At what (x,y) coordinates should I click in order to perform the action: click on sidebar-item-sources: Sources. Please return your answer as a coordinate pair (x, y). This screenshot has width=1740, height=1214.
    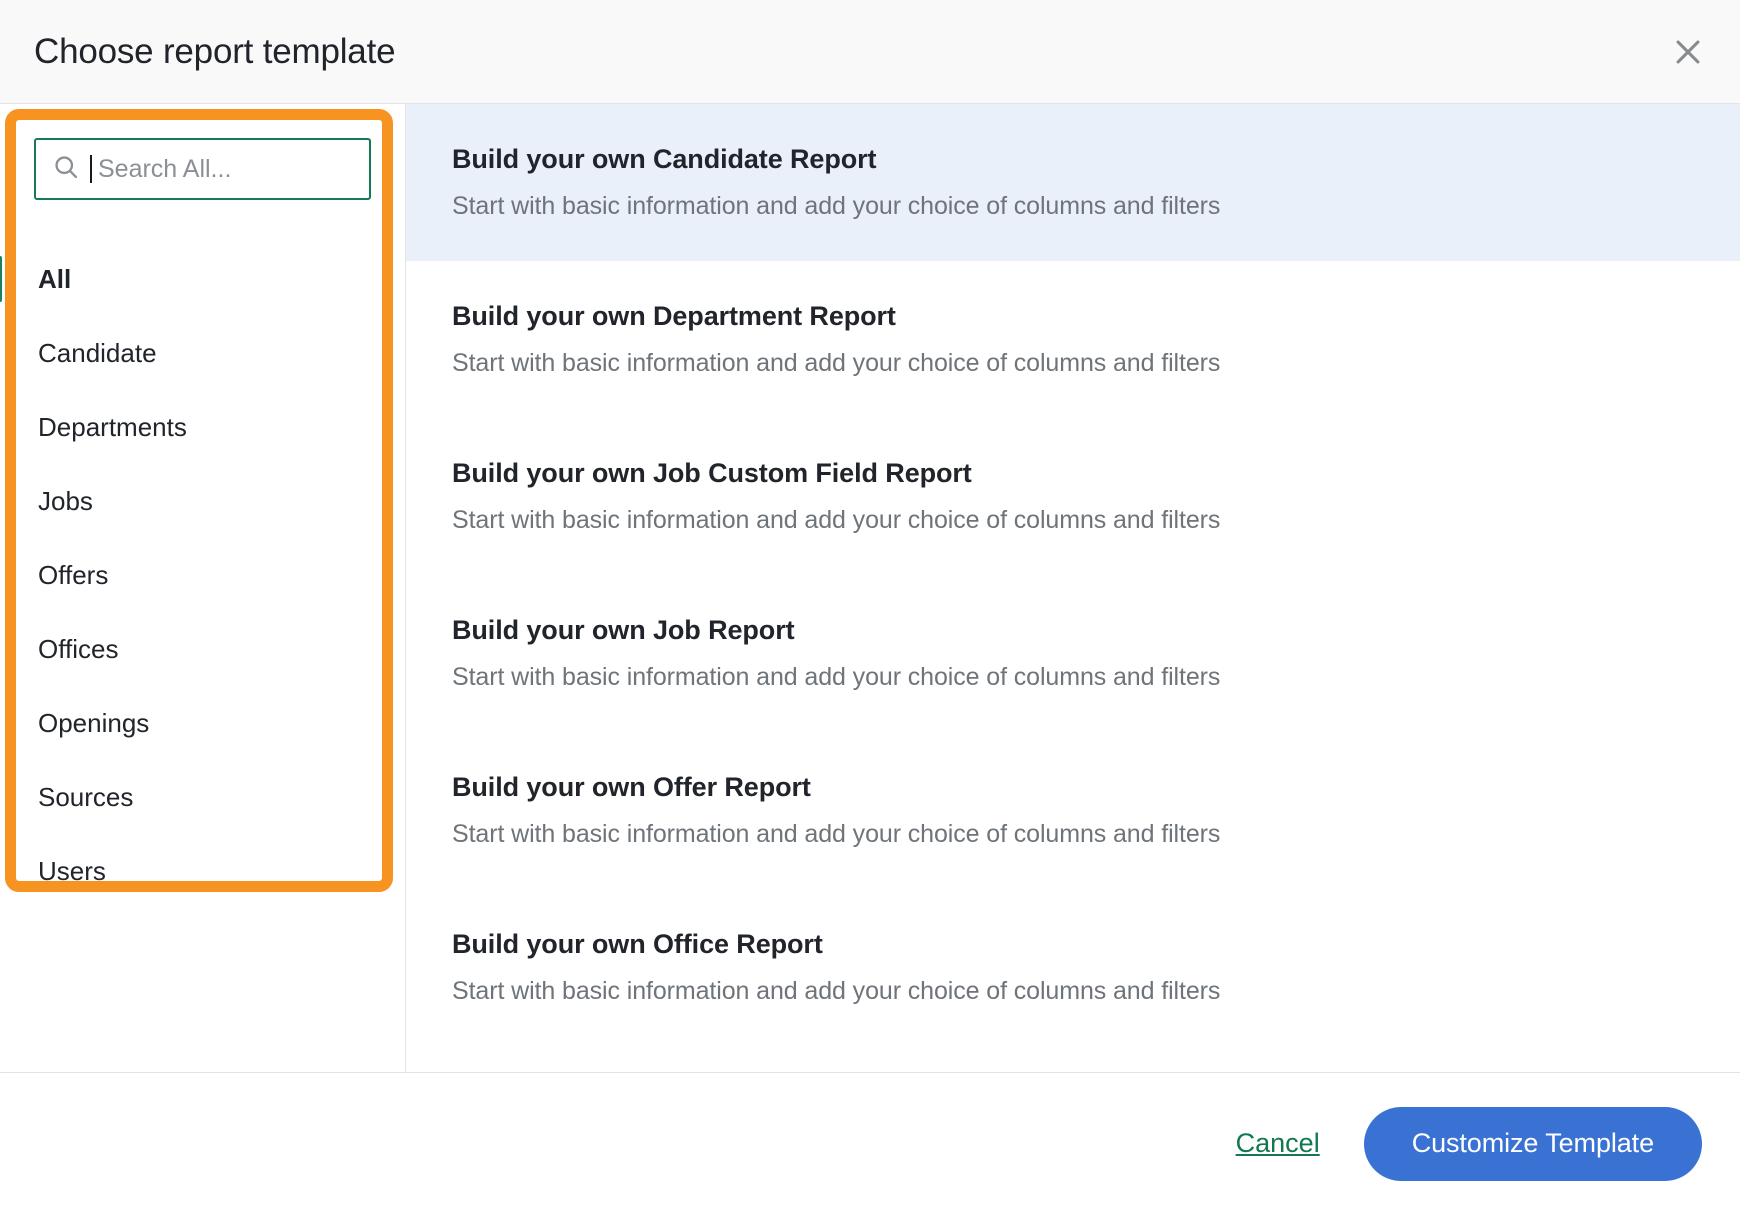
    Looking at the image, I should click on (202, 797).